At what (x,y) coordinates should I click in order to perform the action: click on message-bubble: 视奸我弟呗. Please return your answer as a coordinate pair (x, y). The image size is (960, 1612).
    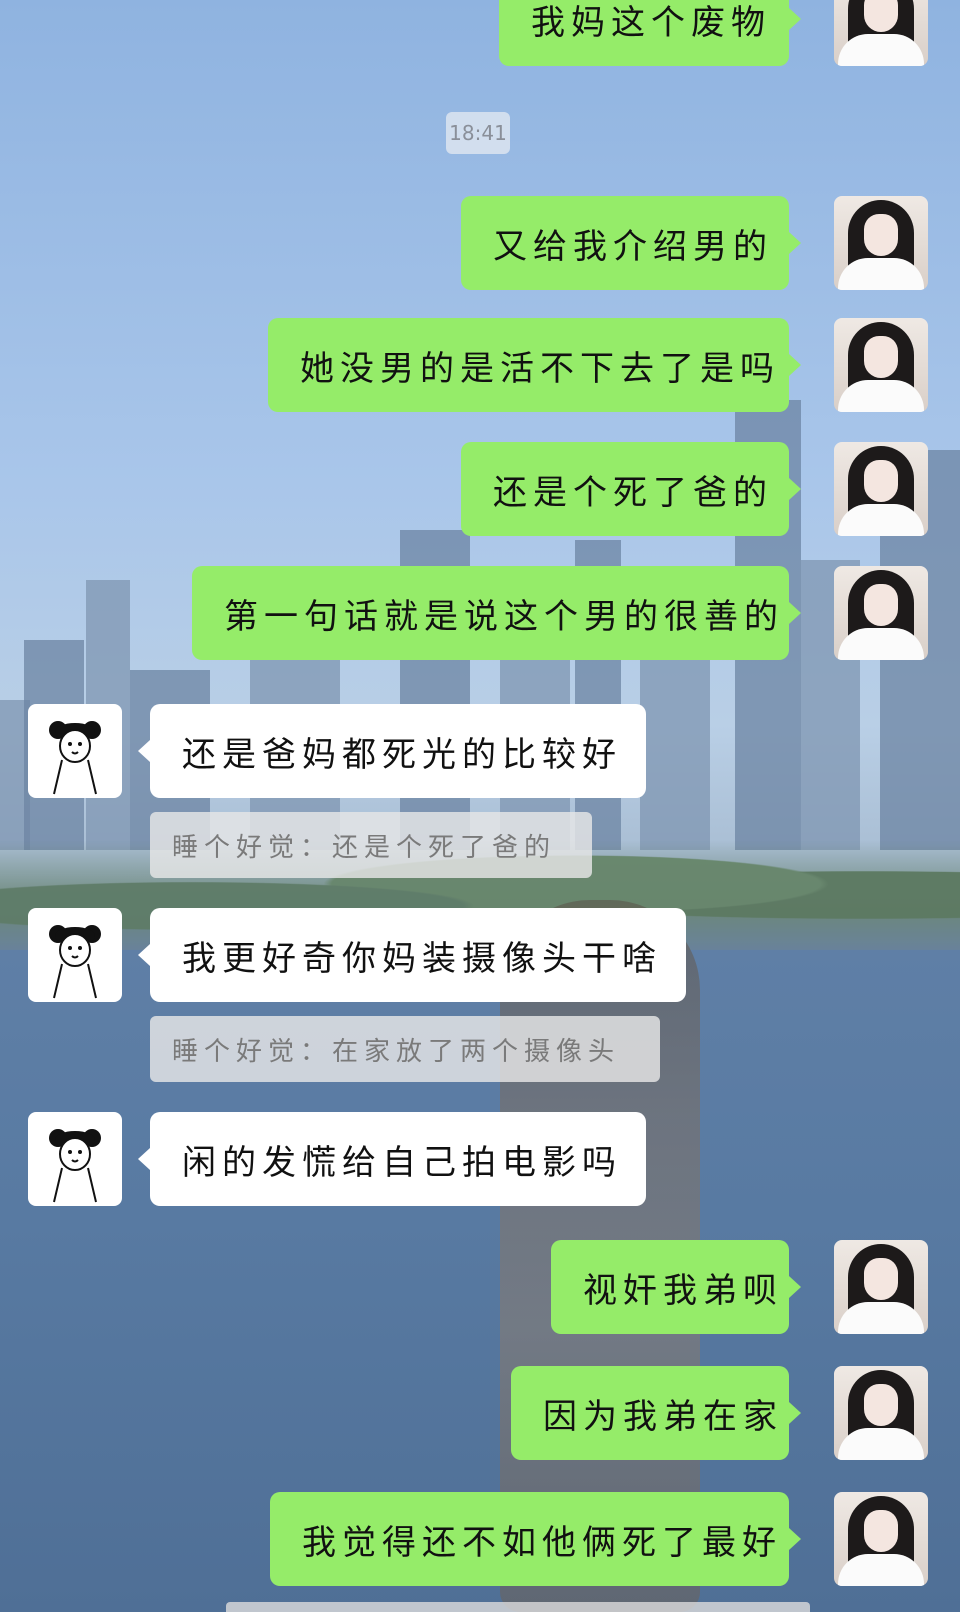
    Looking at the image, I should click on (676, 1287).